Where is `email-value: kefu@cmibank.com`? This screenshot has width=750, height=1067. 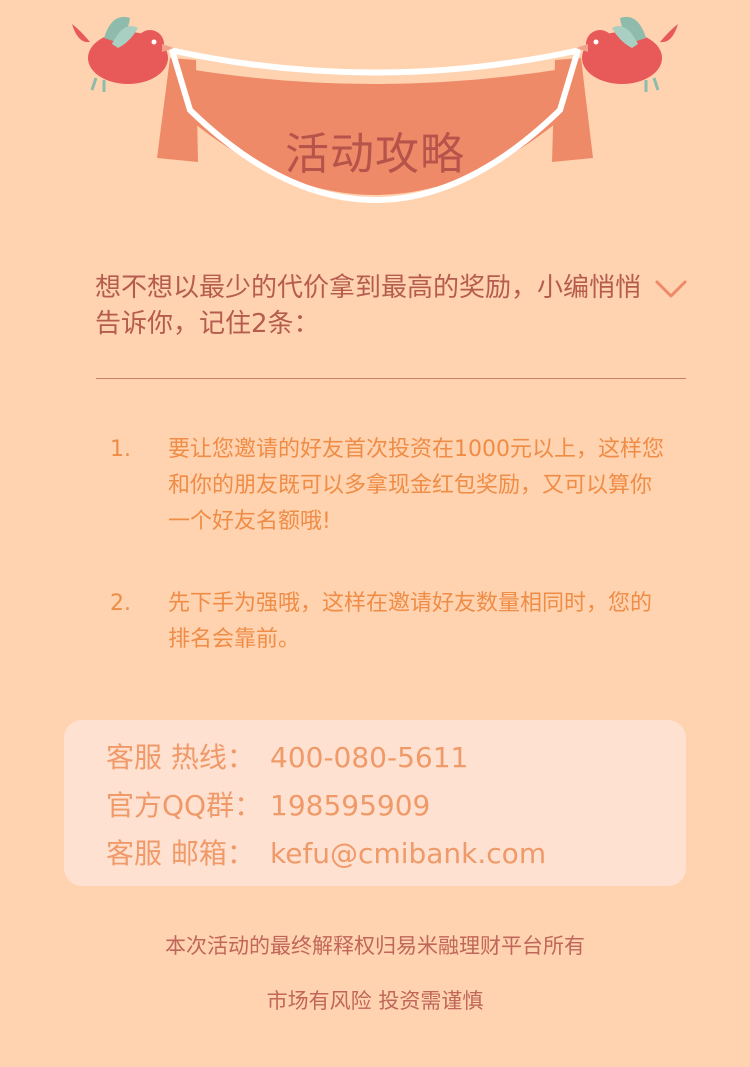
email-value: kefu@cmibank.com is located at coordinates (408, 853).